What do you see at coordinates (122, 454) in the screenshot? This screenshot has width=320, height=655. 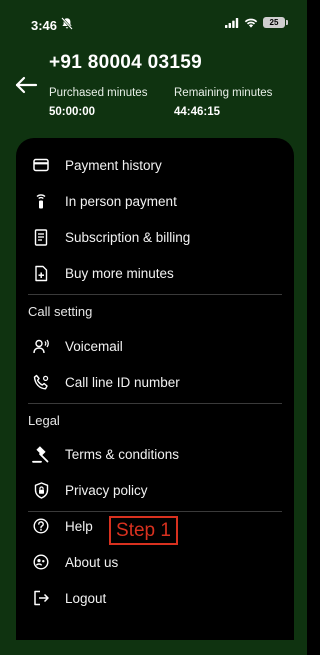 I see `menu-item-label: Terms & conditions` at bounding box center [122, 454].